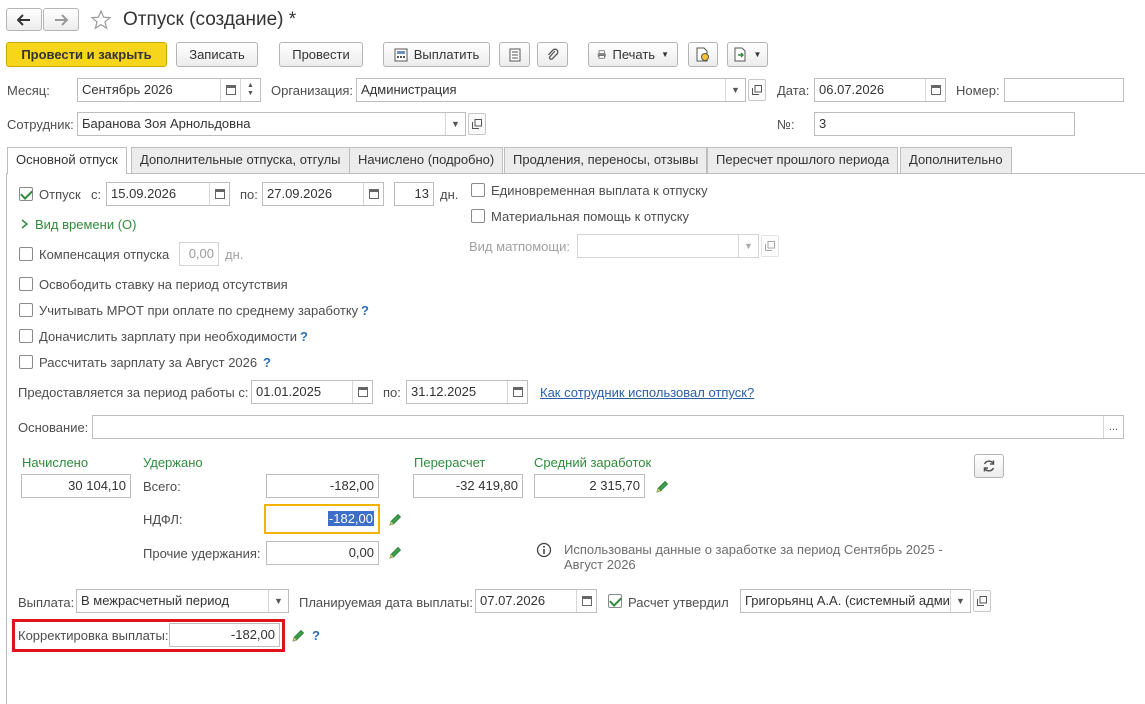 This screenshot has height=704, width=1145. I want to click on employee-open-button, so click(477, 124).